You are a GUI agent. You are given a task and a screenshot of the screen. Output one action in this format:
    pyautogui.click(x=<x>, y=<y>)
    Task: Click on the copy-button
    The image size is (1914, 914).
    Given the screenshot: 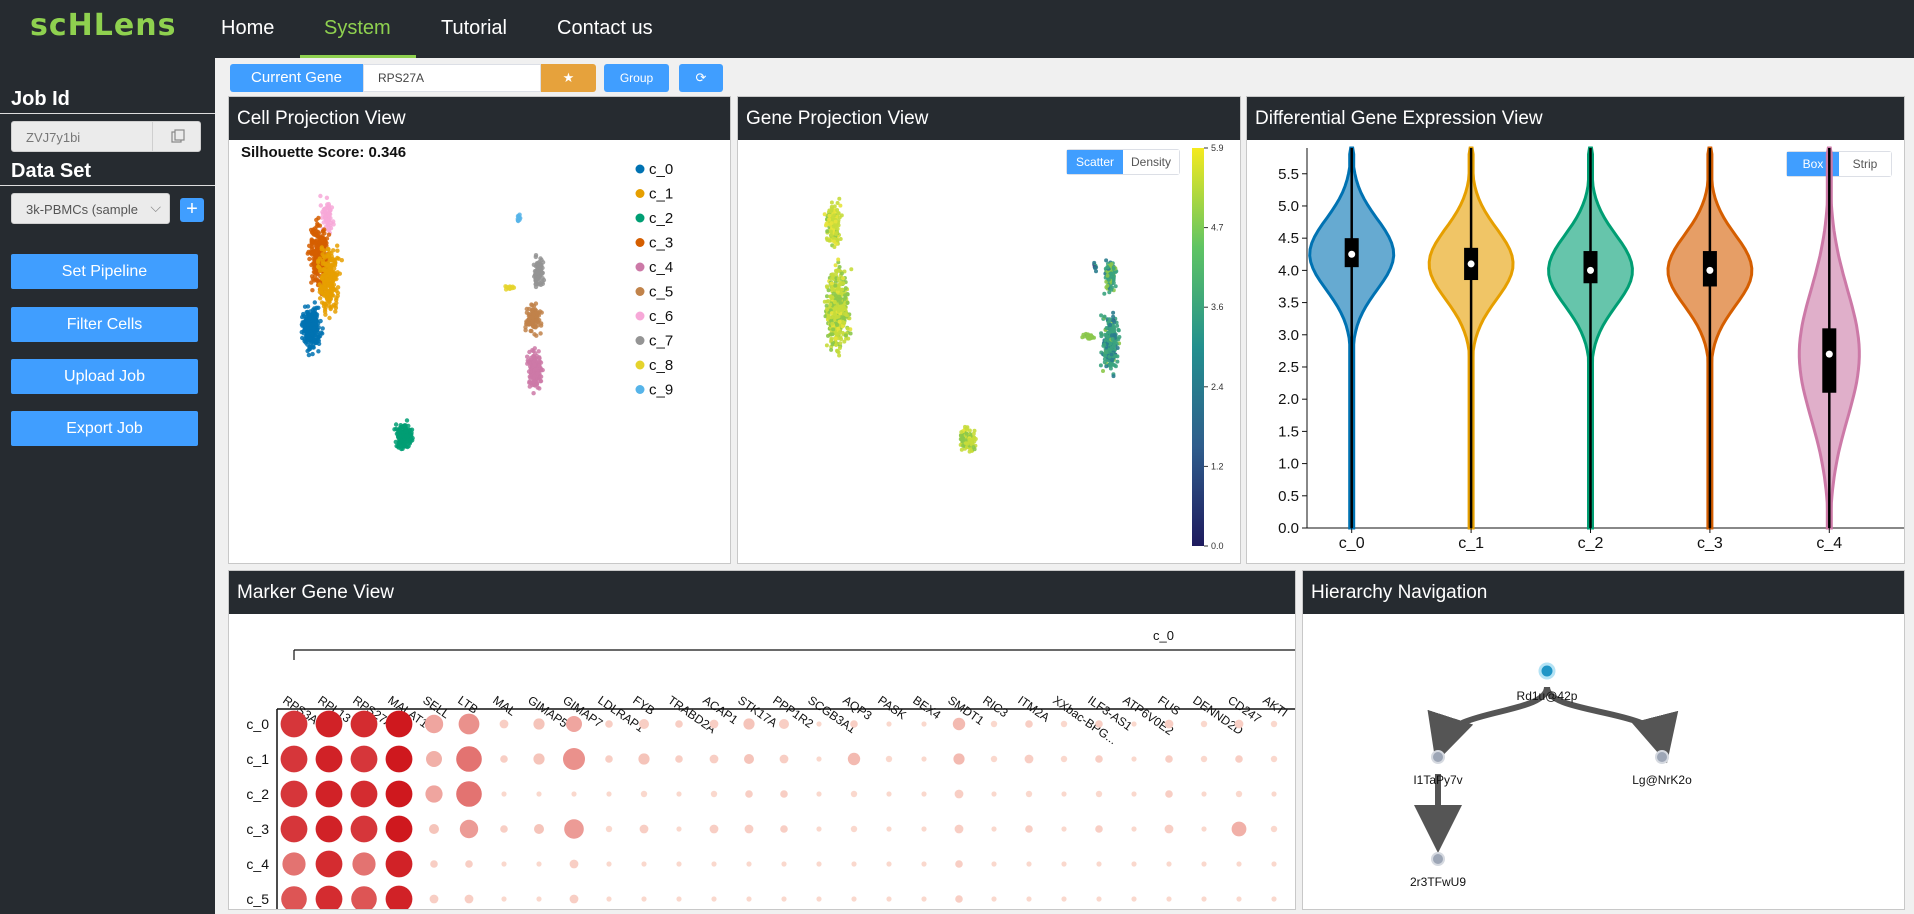 What is the action you would take?
    pyautogui.click(x=176, y=136)
    